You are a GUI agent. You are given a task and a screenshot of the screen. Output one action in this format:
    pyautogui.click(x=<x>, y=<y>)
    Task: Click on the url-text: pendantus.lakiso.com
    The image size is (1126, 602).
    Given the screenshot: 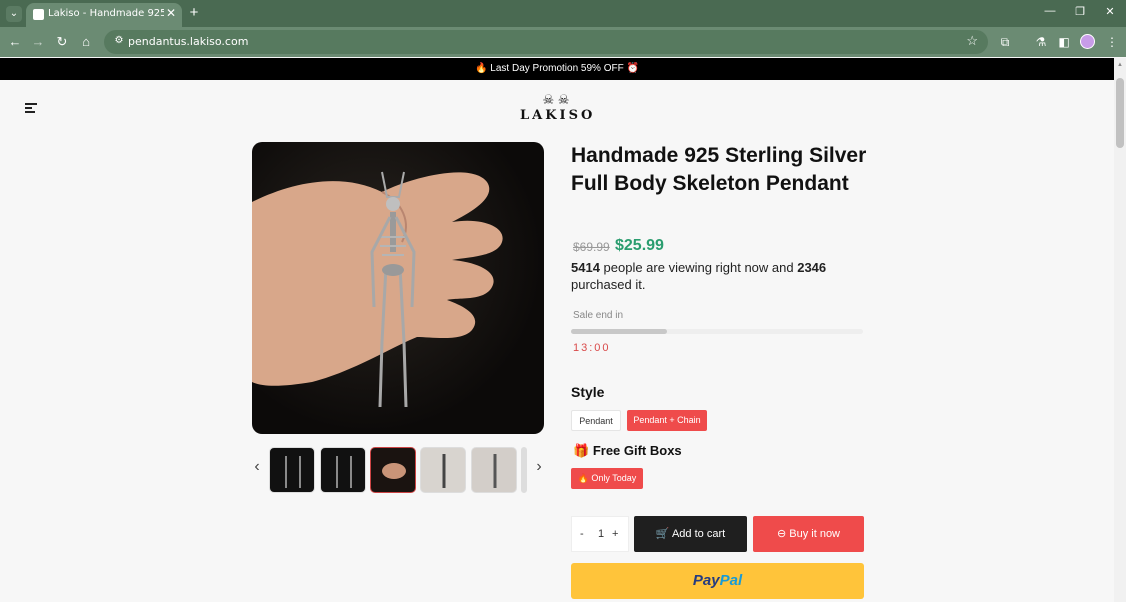 What is the action you would take?
    pyautogui.click(x=188, y=41)
    